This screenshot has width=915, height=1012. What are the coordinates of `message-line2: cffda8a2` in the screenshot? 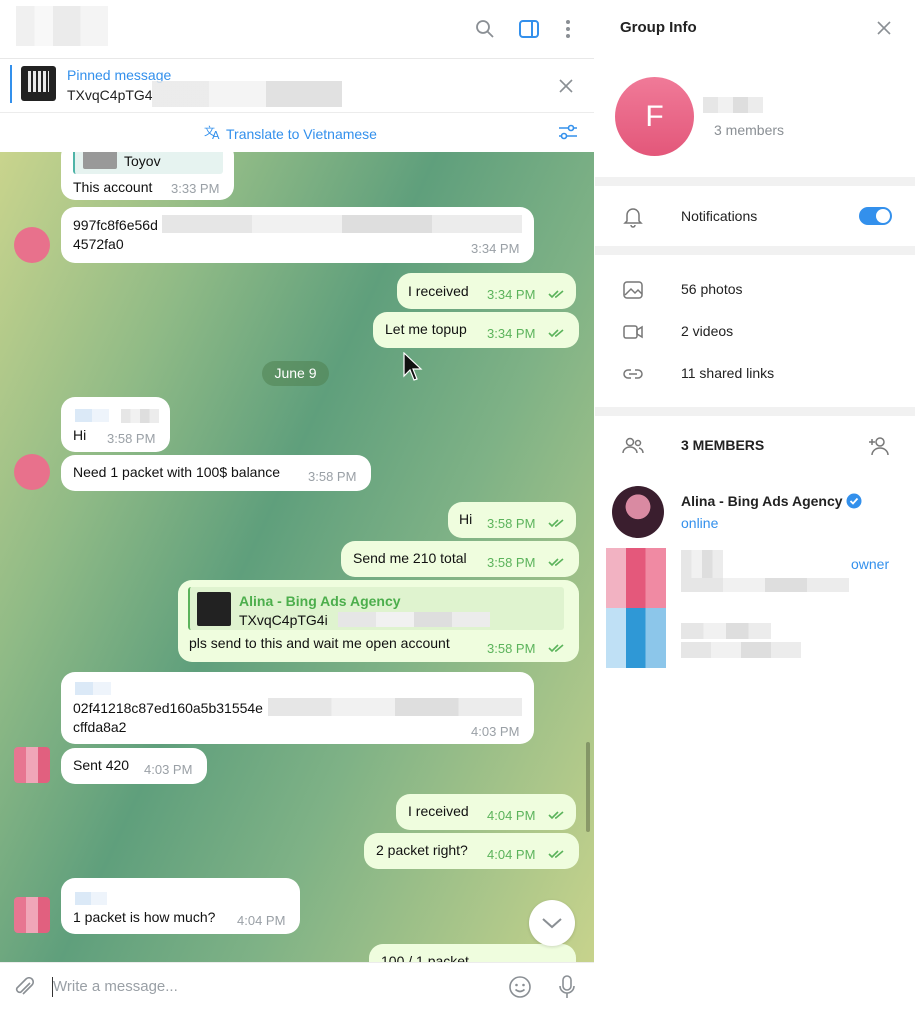 It's located at (100, 727).